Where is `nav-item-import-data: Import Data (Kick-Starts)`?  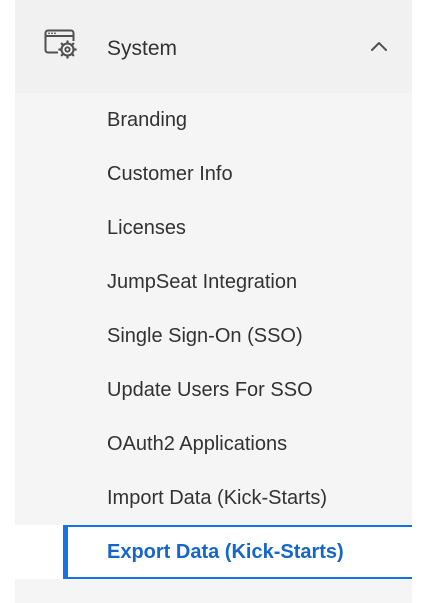 nav-item-import-data: Import Data (Kick-Starts) is located at coordinates (213, 498).